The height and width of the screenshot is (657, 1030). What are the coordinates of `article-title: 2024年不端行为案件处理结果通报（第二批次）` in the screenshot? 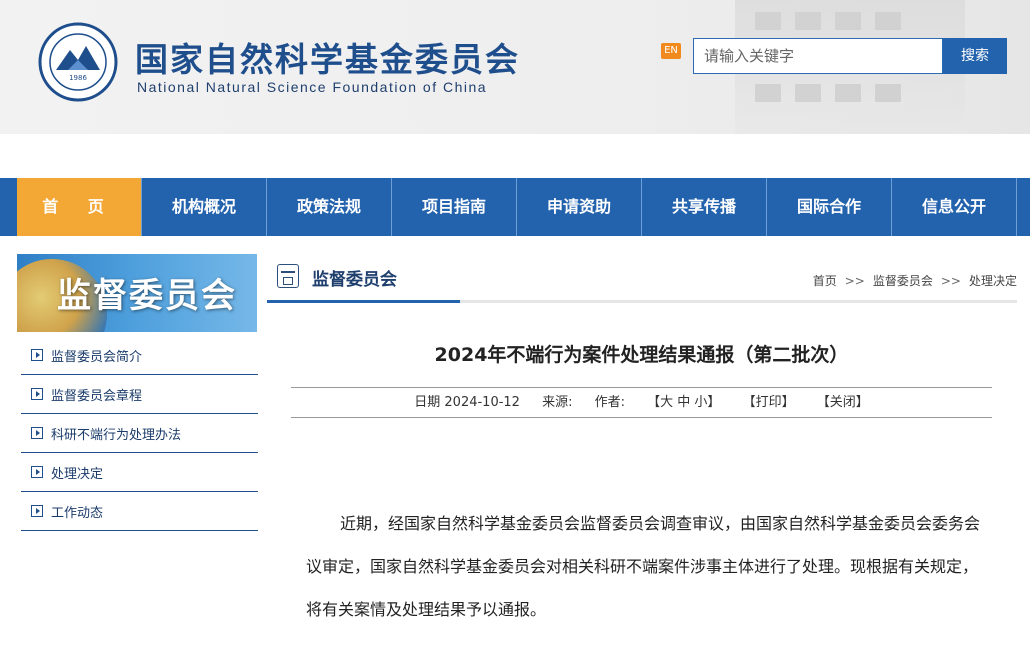 It's located at (641, 355).